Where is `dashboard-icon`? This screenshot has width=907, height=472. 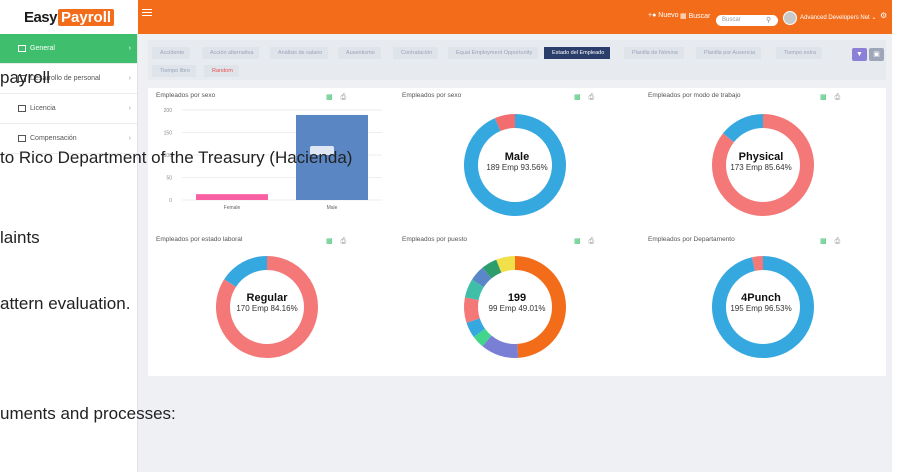 dashboard-icon is located at coordinates (22, 48).